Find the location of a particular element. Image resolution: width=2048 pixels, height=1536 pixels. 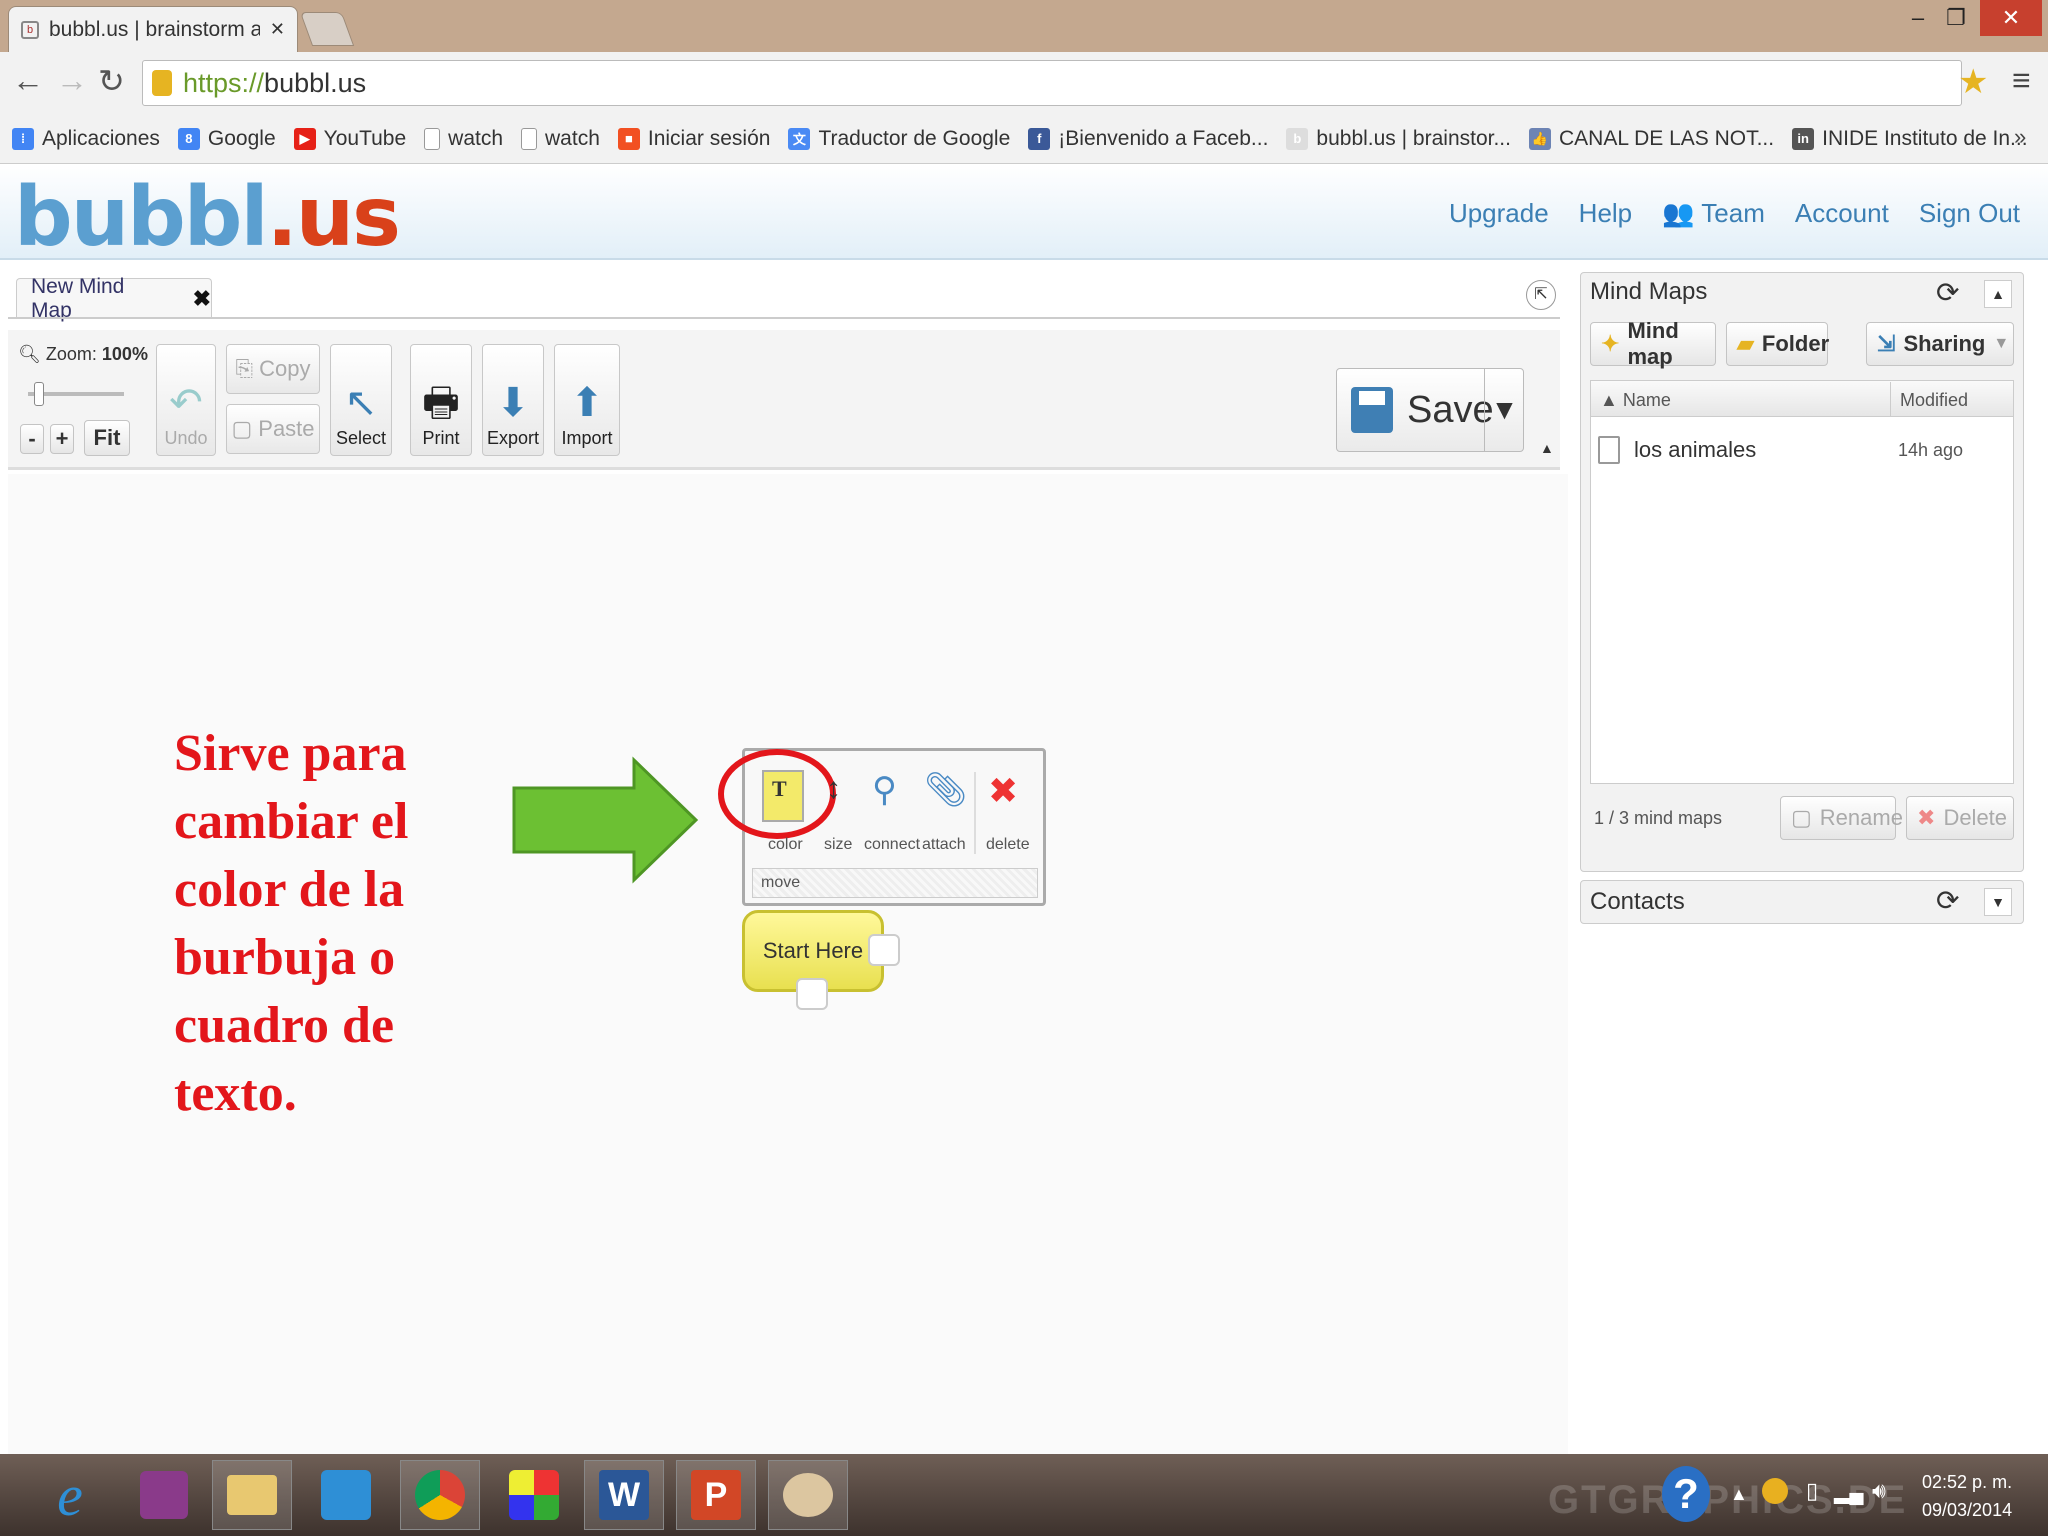

url-scheme: https:// is located at coordinates (224, 82).